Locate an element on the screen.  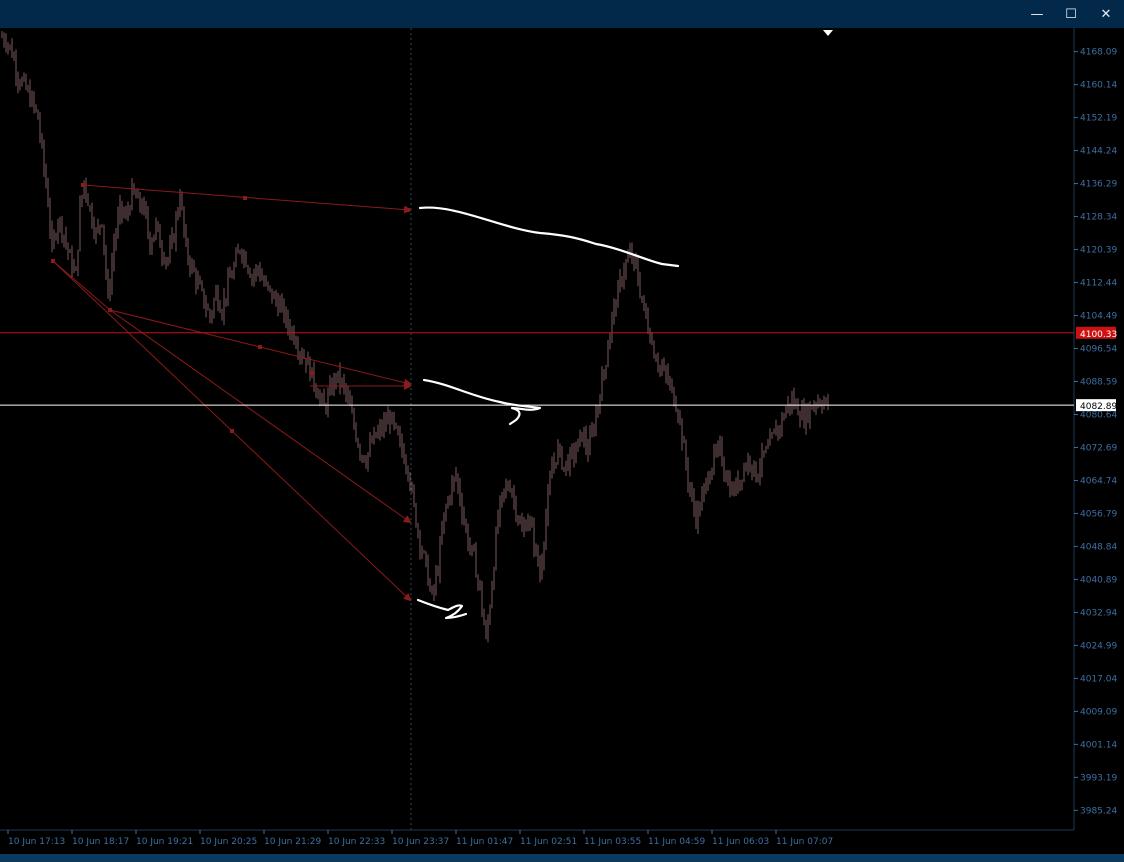
y-tick-label: 4009.09 is located at coordinates (1098, 712).